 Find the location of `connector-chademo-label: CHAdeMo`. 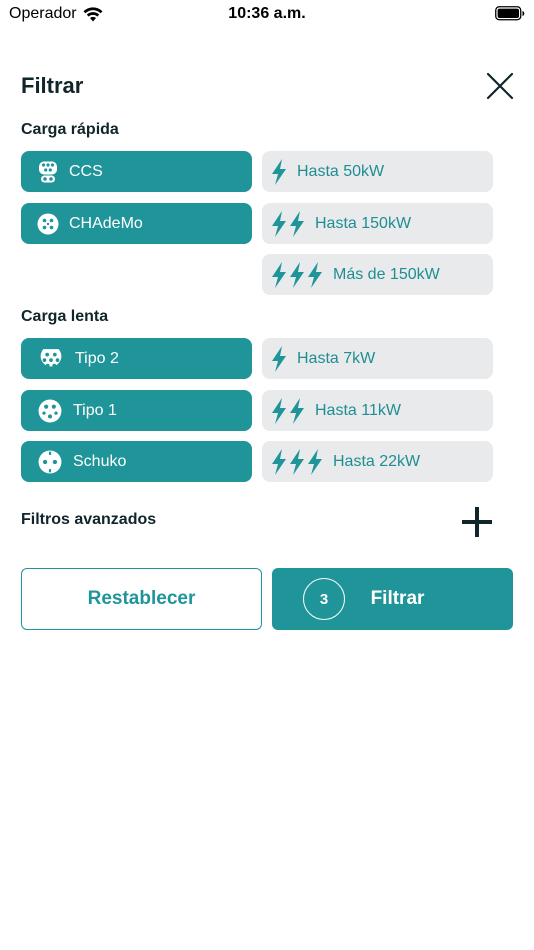

connector-chademo-label: CHAdeMo is located at coordinates (106, 223).